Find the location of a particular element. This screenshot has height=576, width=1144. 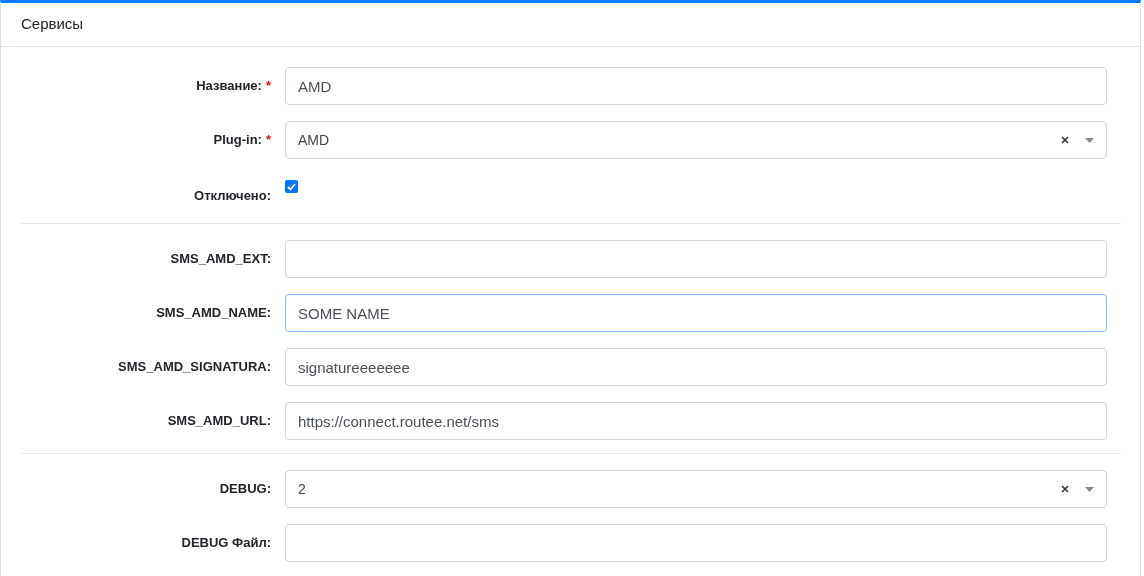

field-label: DEBUG: is located at coordinates (245, 489).